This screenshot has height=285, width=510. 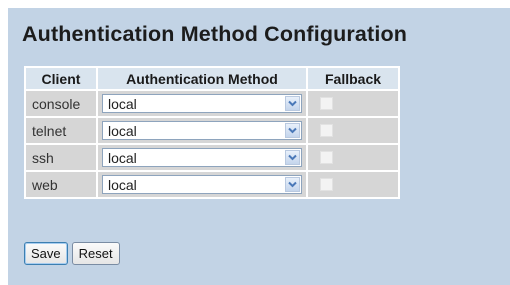 I want to click on authentication-method-select-web: local, so click(x=202, y=184).